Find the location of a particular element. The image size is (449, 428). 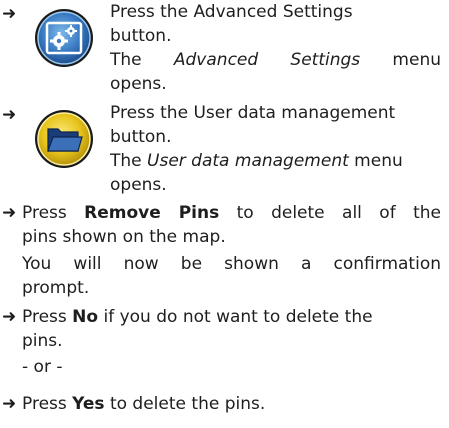

confirmation-note: prompt. is located at coordinates (56, 288).